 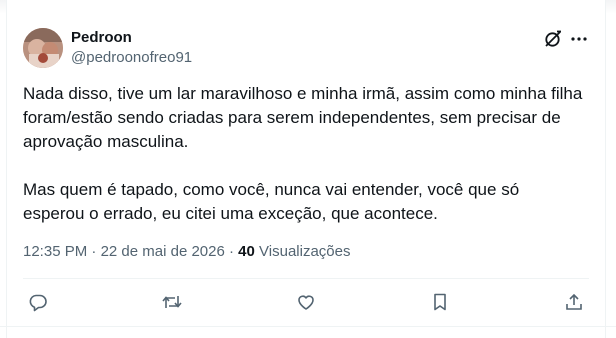 I want to click on reply-icon, so click(x=38, y=303).